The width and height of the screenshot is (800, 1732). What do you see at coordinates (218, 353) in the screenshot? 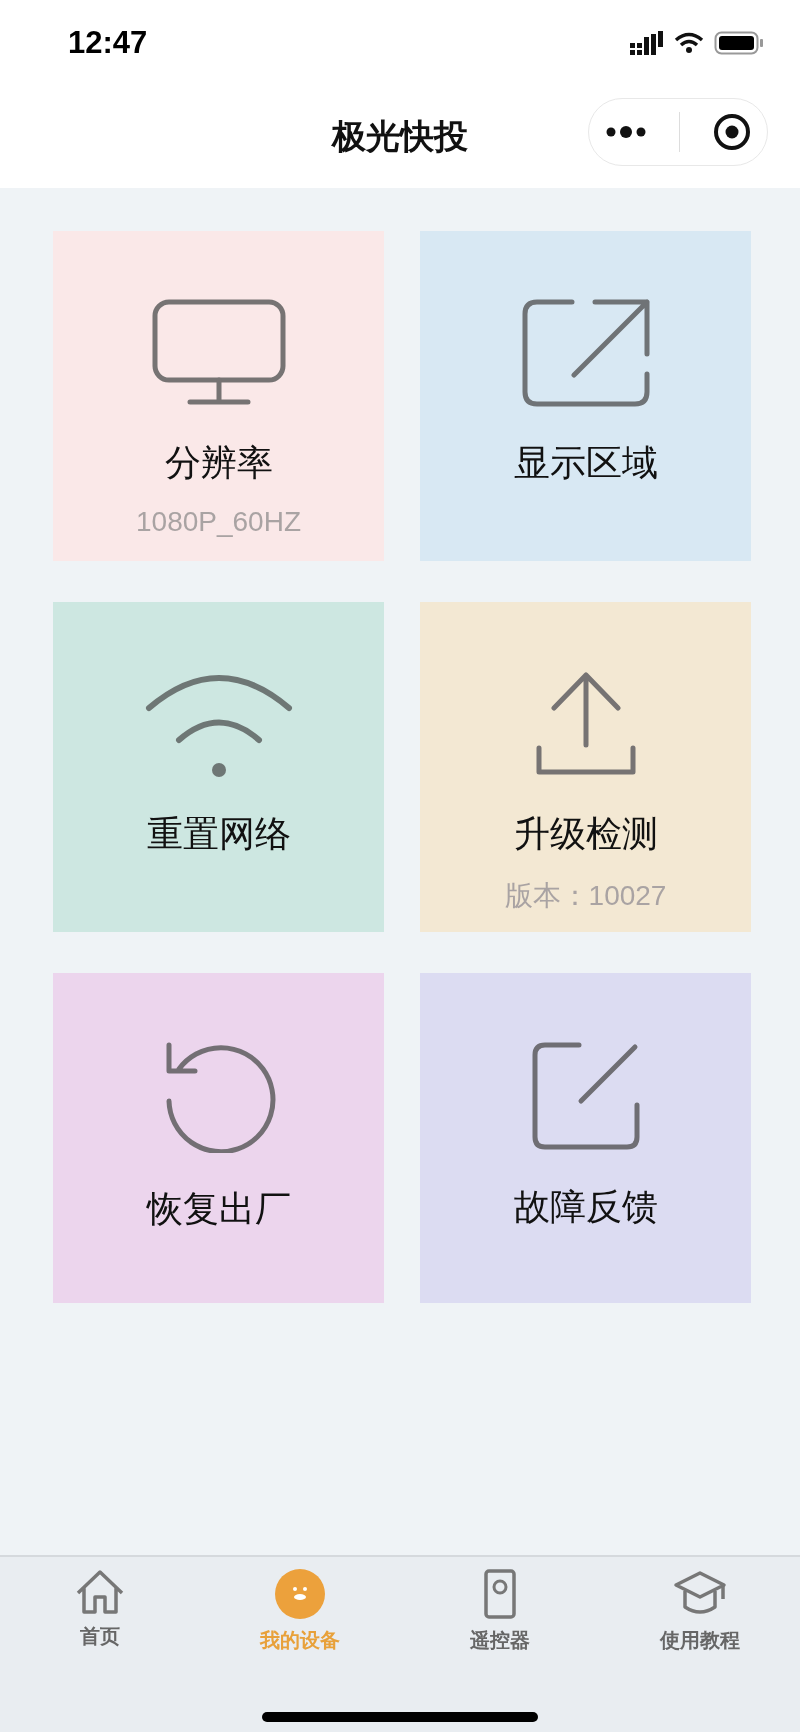
I see `monitor-icon` at bounding box center [218, 353].